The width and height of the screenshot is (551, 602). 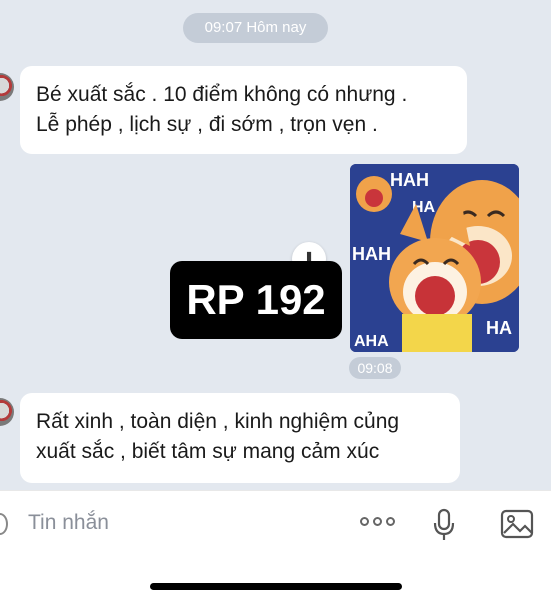 What do you see at coordinates (377, 521) in the screenshot?
I see `more-options-icon` at bounding box center [377, 521].